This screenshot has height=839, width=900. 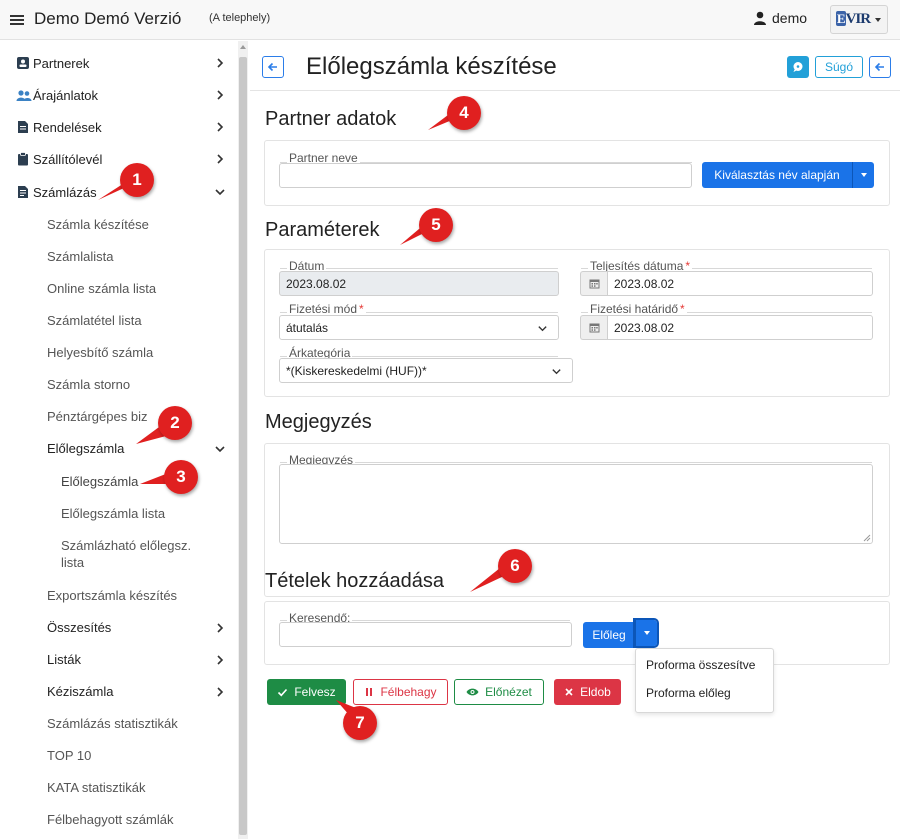 What do you see at coordinates (360, 723) in the screenshot?
I see `callout-marker-7: 7` at bounding box center [360, 723].